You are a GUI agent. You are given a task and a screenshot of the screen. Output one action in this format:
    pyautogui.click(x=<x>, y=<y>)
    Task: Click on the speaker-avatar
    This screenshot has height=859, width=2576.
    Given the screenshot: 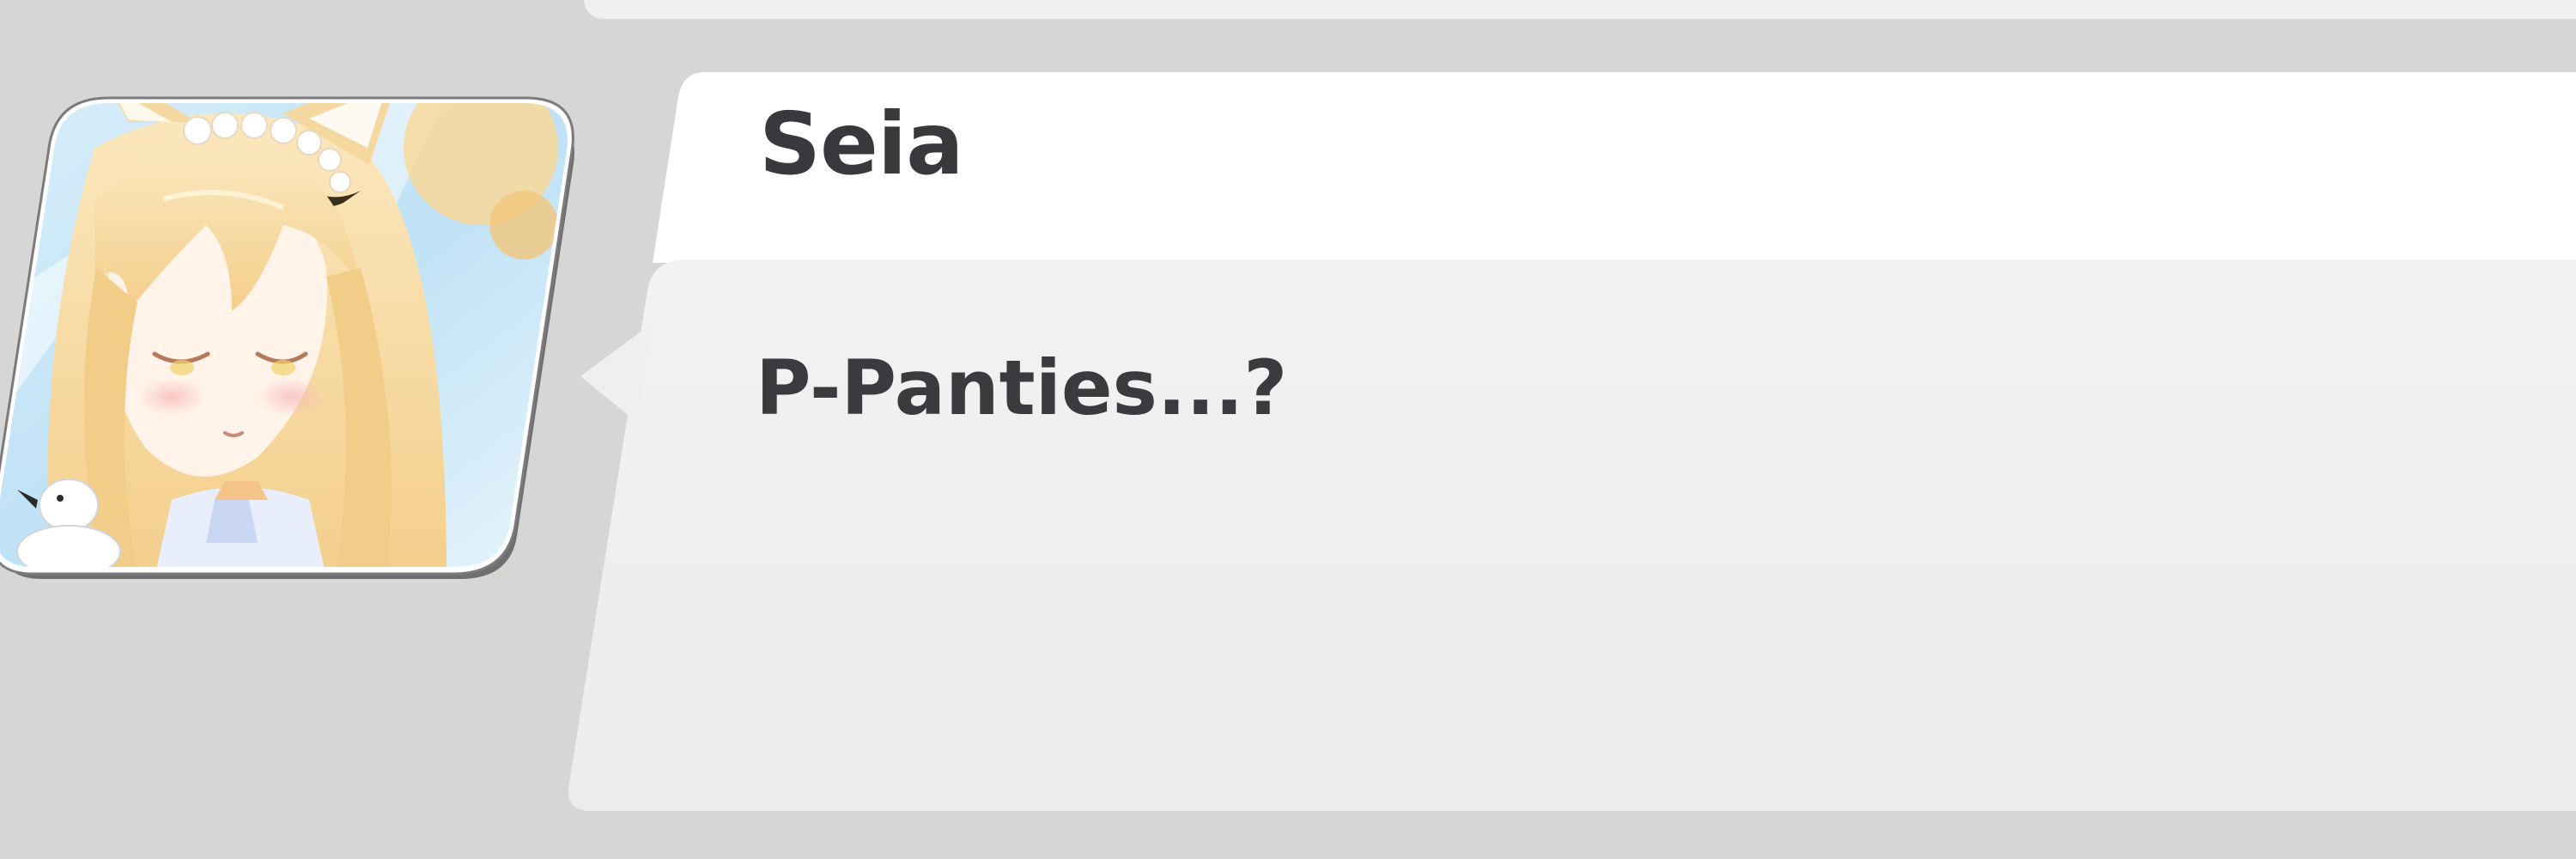 What is the action you would take?
    pyautogui.click(x=292, y=337)
    